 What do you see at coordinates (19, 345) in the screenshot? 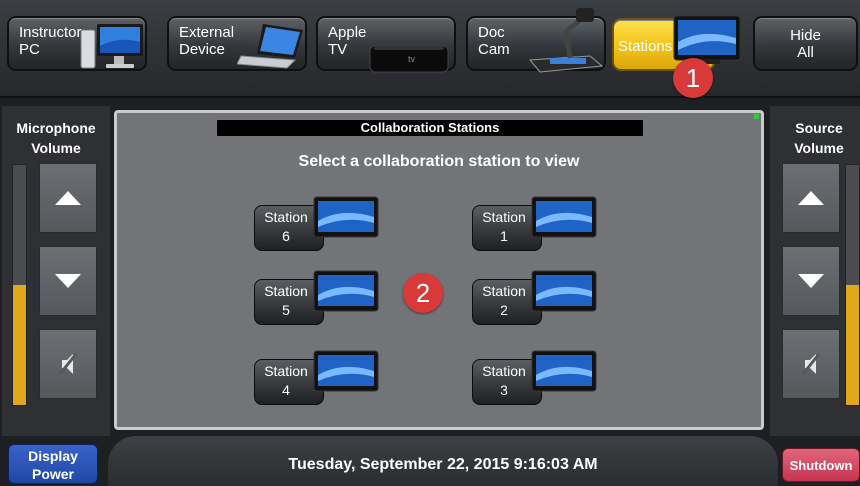
I see `microphone-volume-level` at bounding box center [19, 345].